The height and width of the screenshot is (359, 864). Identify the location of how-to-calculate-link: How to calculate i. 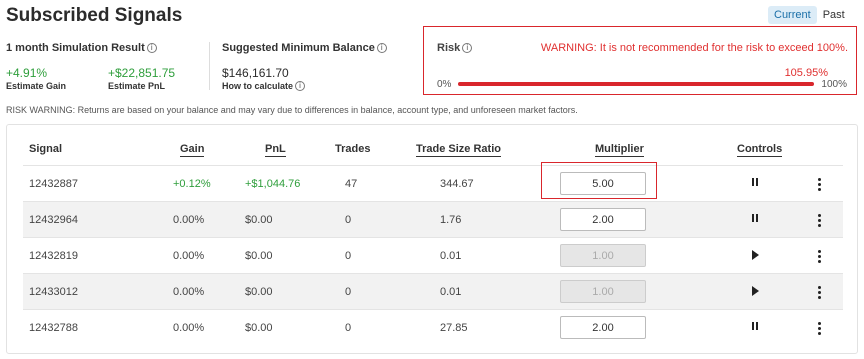
(264, 86).